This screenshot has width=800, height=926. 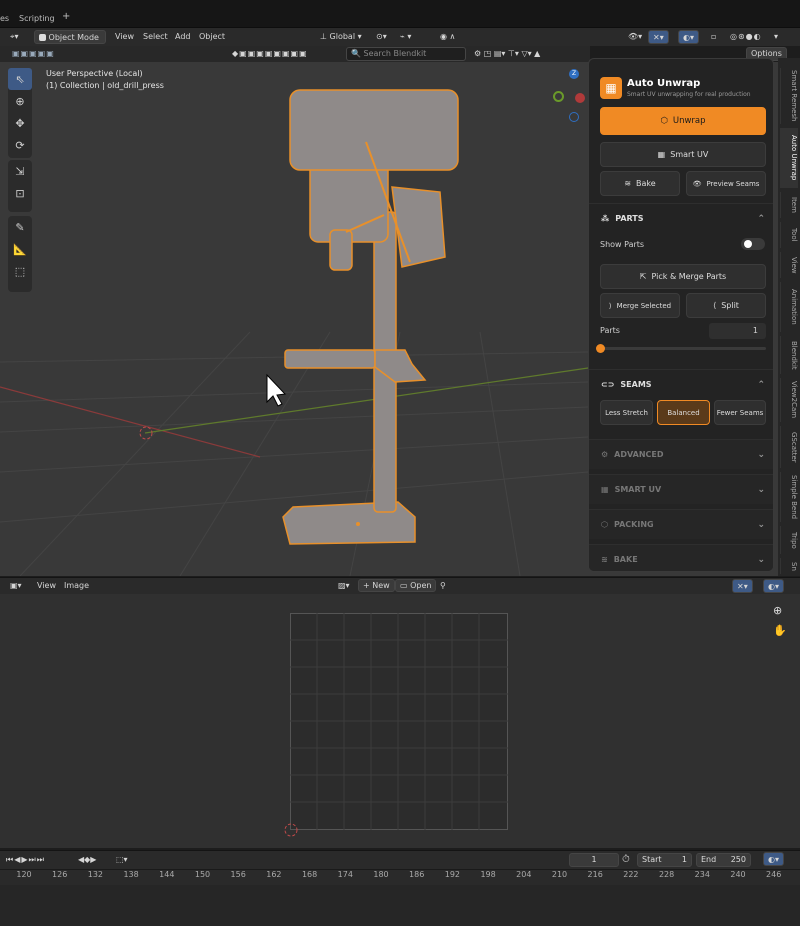 What do you see at coordinates (212, 37) in the screenshot?
I see `menu-object: Object` at bounding box center [212, 37].